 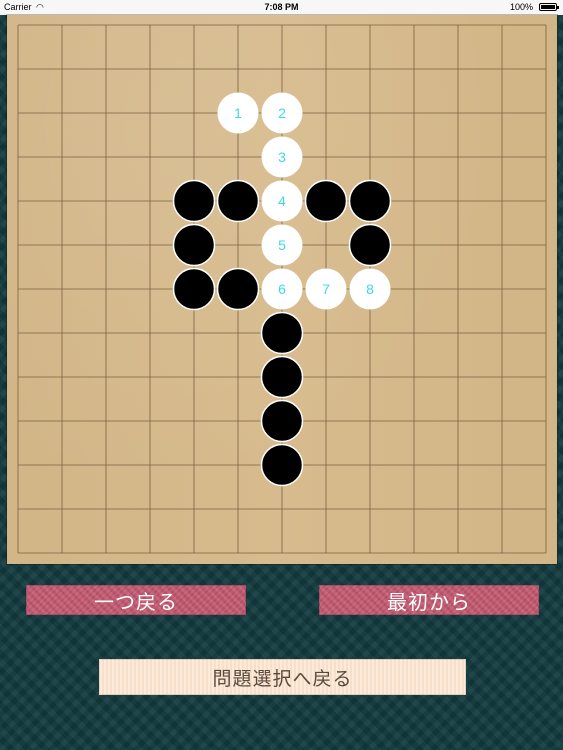 I want to click on undo-button: 一つ戻る, so click(x=136, y=600).